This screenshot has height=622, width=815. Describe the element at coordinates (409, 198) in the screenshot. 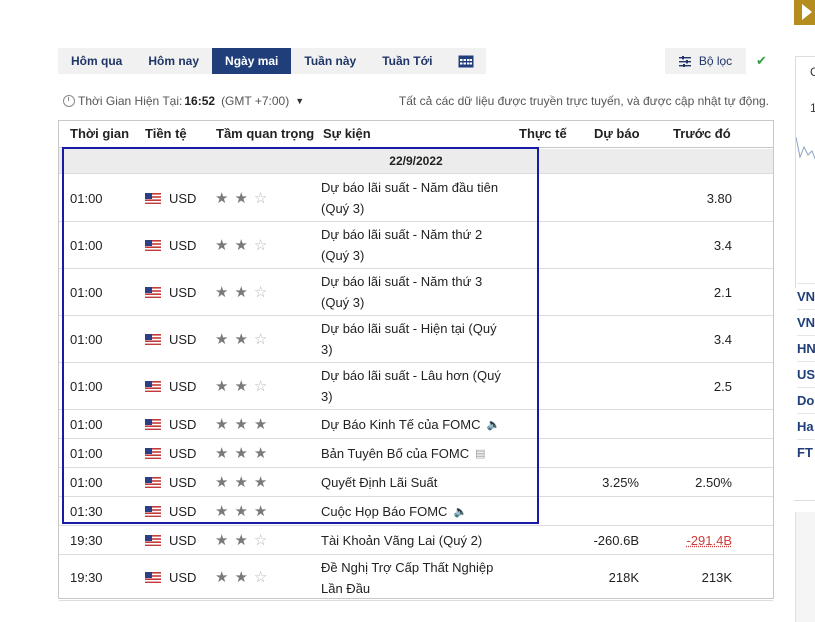

I see `event-title: Dự báo lãi suất - Năm đầu tiên (Quý 3)` at that location.